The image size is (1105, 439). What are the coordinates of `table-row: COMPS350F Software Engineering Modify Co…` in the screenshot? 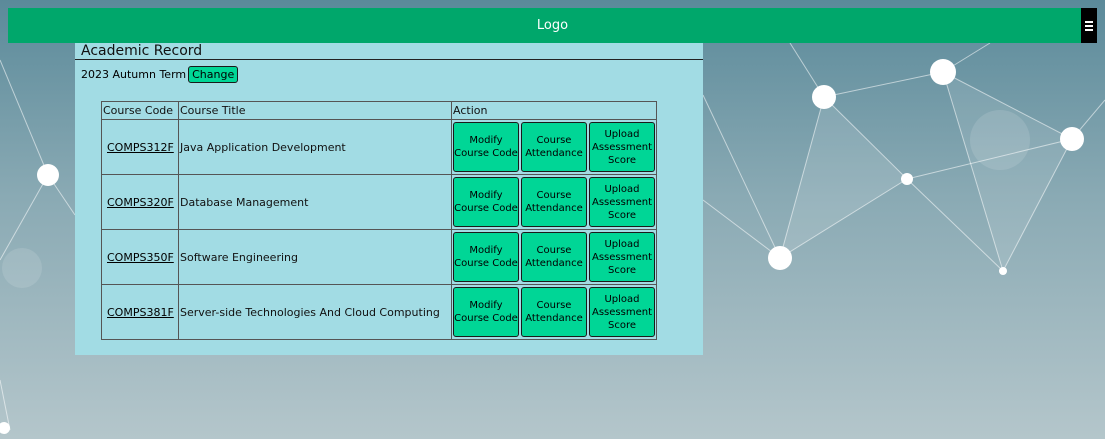 It's located at (379, 257).